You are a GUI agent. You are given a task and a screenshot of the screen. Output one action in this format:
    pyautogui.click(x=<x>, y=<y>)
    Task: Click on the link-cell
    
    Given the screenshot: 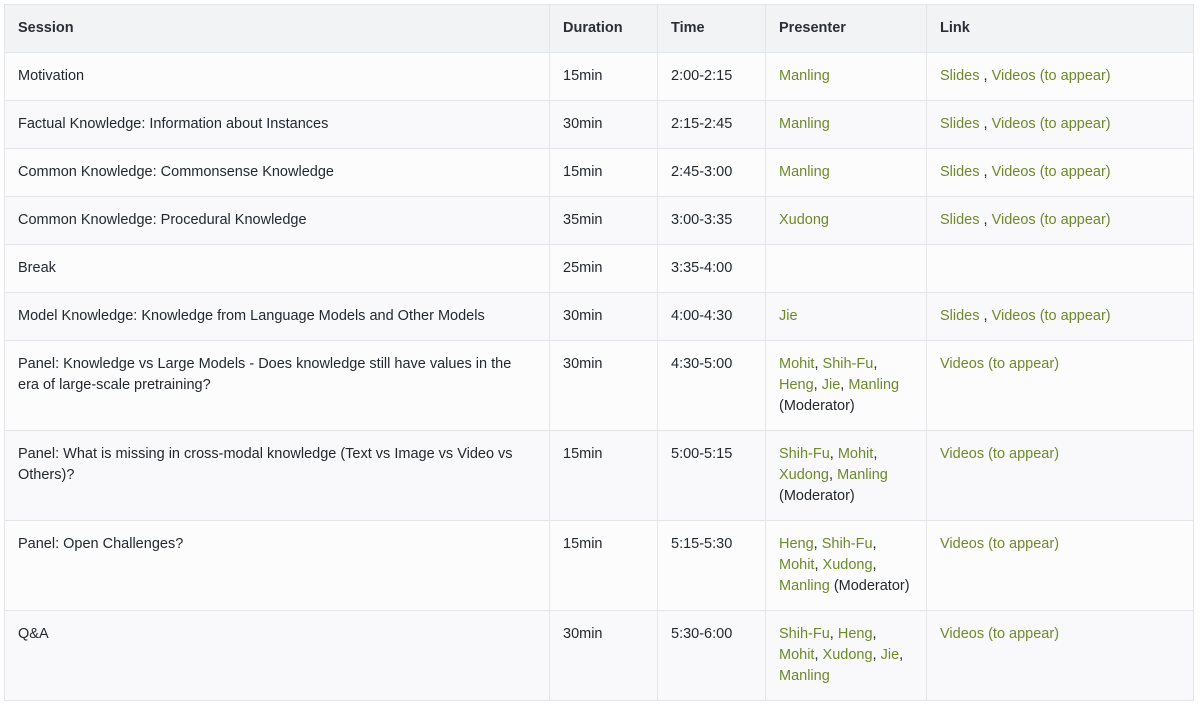 What is the action you would take?
    pyautogui.click(x=1060, y=268)
    